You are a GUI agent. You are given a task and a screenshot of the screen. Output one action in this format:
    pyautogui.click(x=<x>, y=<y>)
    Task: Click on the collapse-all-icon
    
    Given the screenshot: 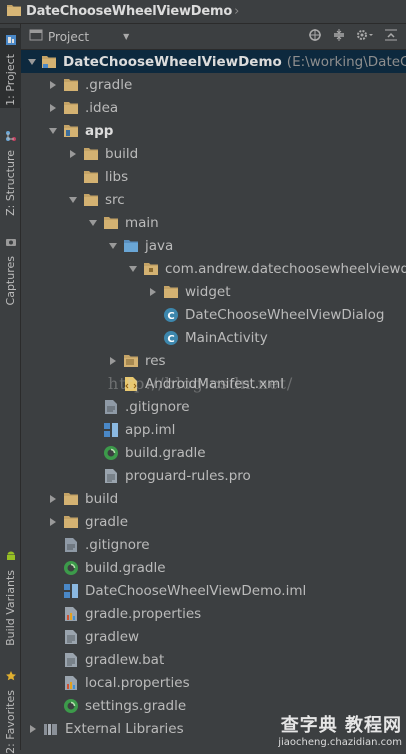 What is the action you would take?
    pyautogui.click(x=339, y=36)
    